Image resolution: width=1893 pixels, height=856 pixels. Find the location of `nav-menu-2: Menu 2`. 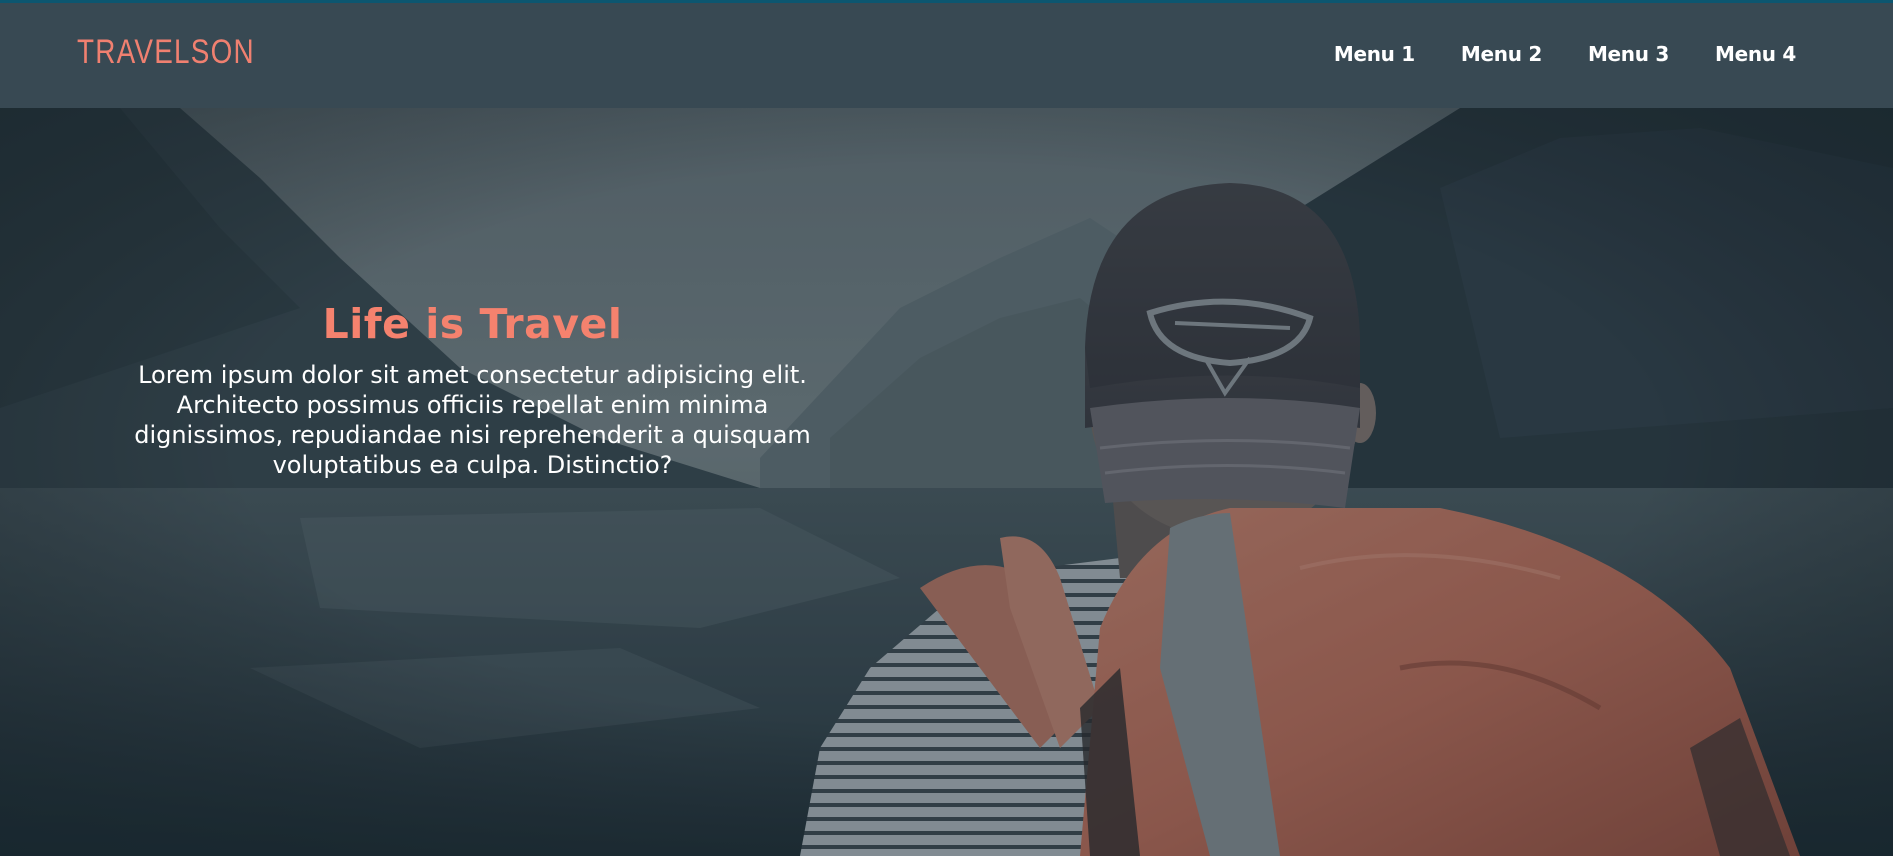

nav-menu-2: Menu 2 is located at coordinates (1501, 54).